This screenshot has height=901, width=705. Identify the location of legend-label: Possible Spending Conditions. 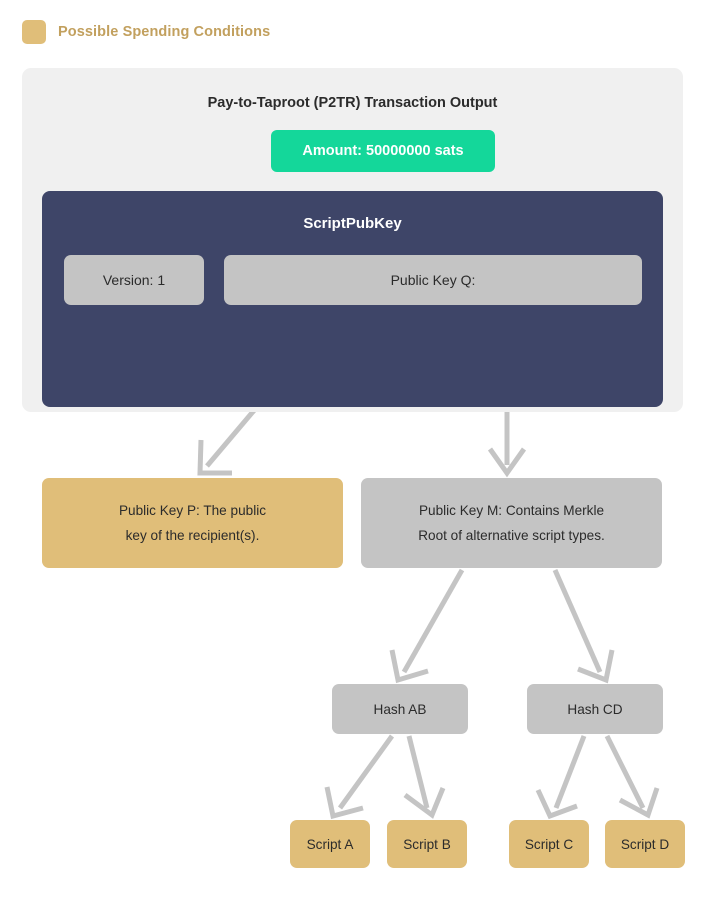
(164, 32).